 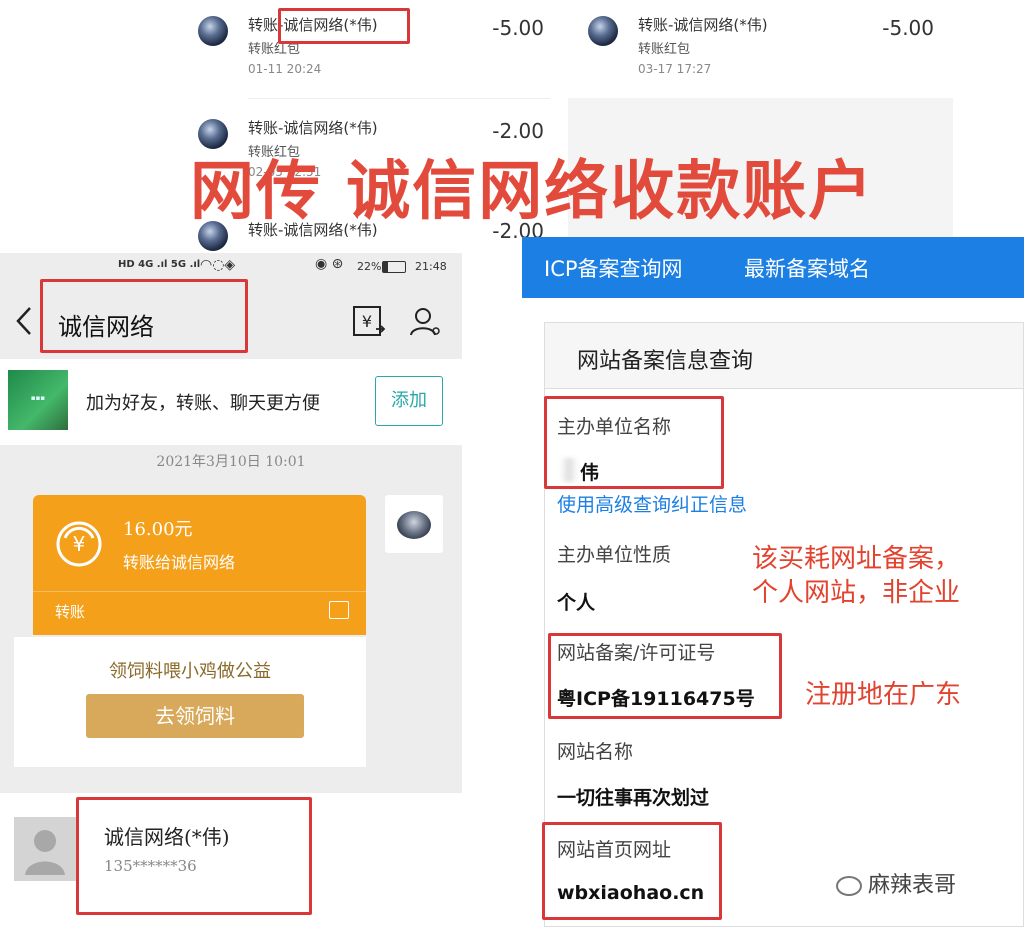 I want to click on battery-icon, so click(x=394, y=267).